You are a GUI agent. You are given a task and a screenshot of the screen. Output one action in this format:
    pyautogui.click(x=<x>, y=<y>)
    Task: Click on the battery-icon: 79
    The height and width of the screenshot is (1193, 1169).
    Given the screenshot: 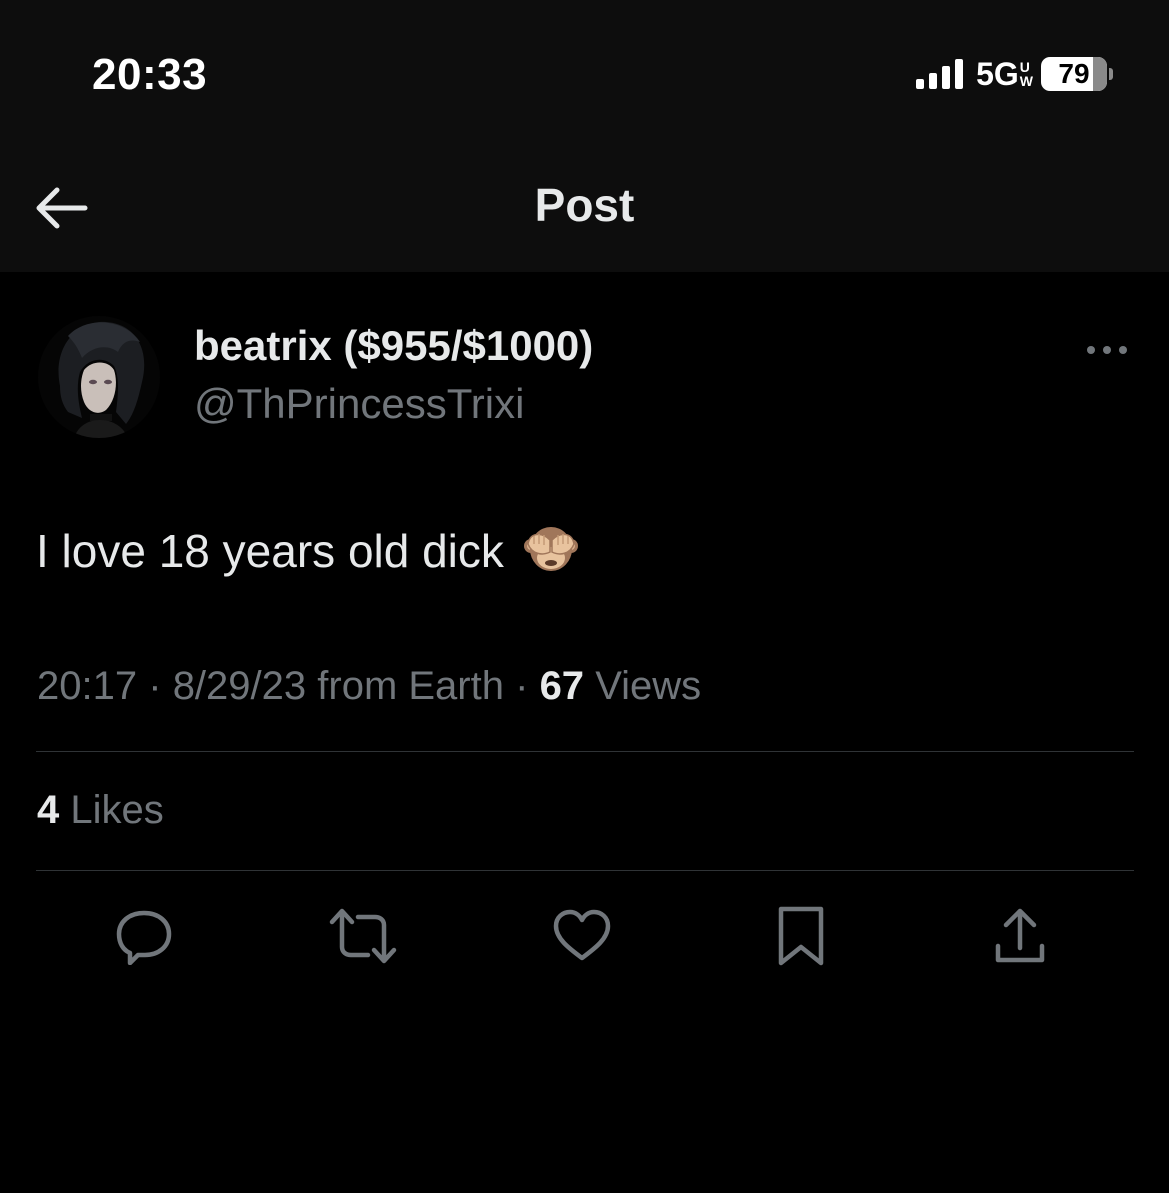 What is the action you would take?
    pyautogui.click(x=1077, y=74)
    